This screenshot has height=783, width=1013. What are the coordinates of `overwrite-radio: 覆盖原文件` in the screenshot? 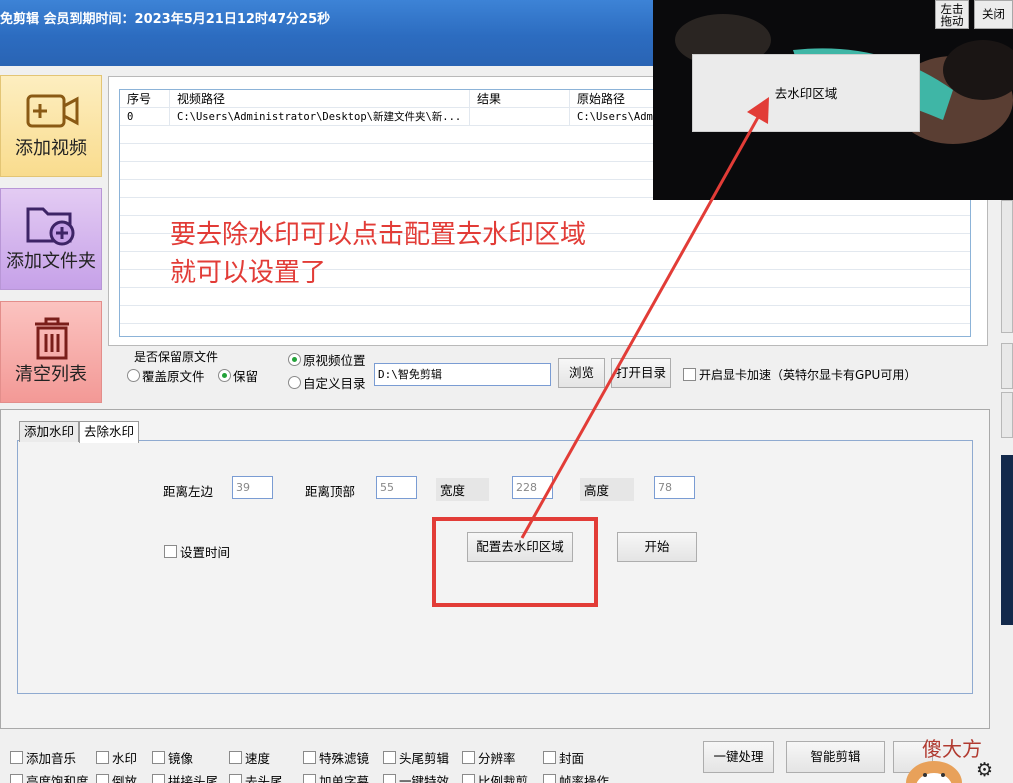 It's located at (166, 375).